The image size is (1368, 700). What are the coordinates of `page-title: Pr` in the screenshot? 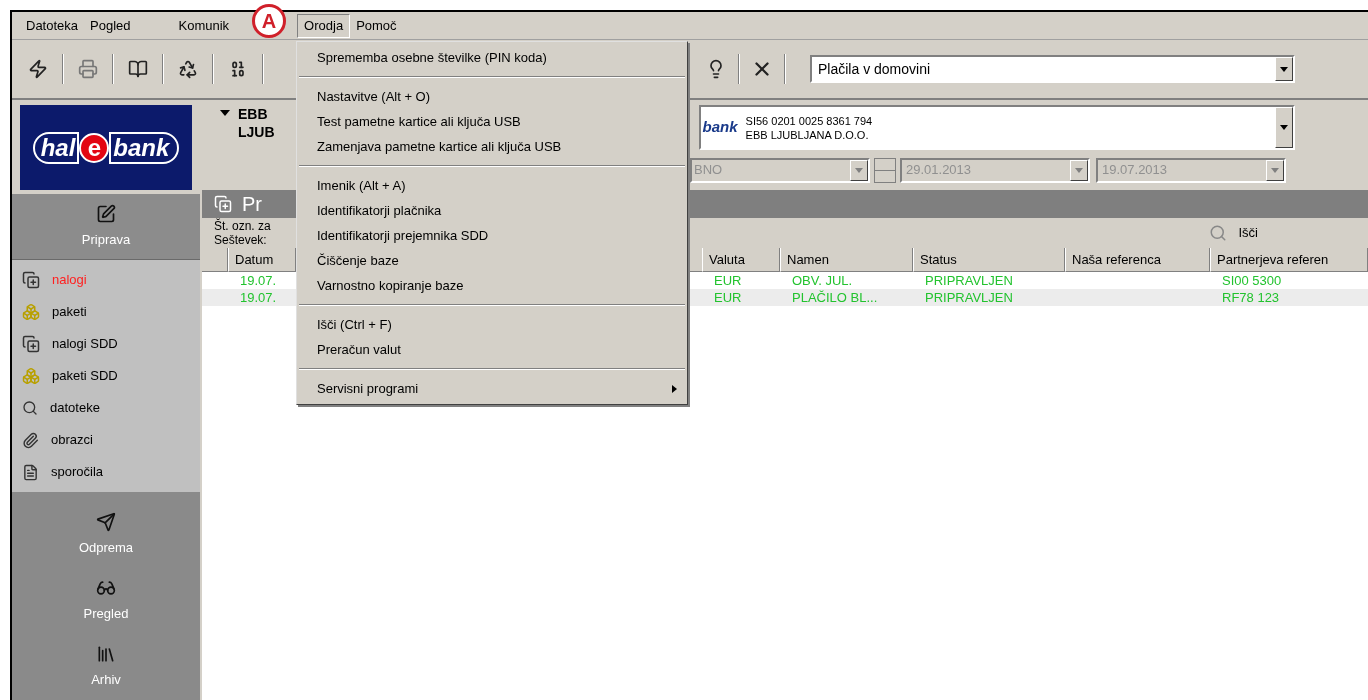 It's located at (252, 204).